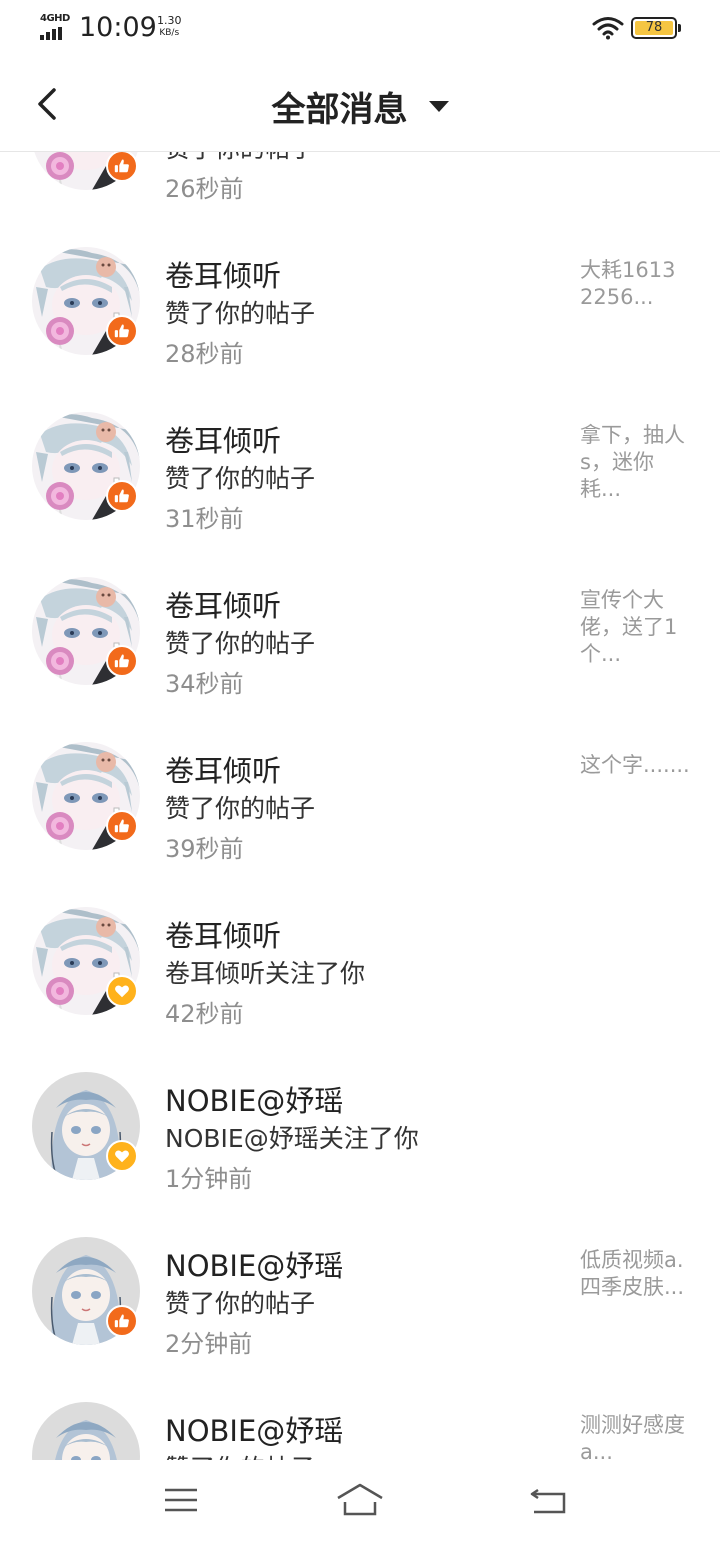  I want to click on home-icon, so click(360, 1500).